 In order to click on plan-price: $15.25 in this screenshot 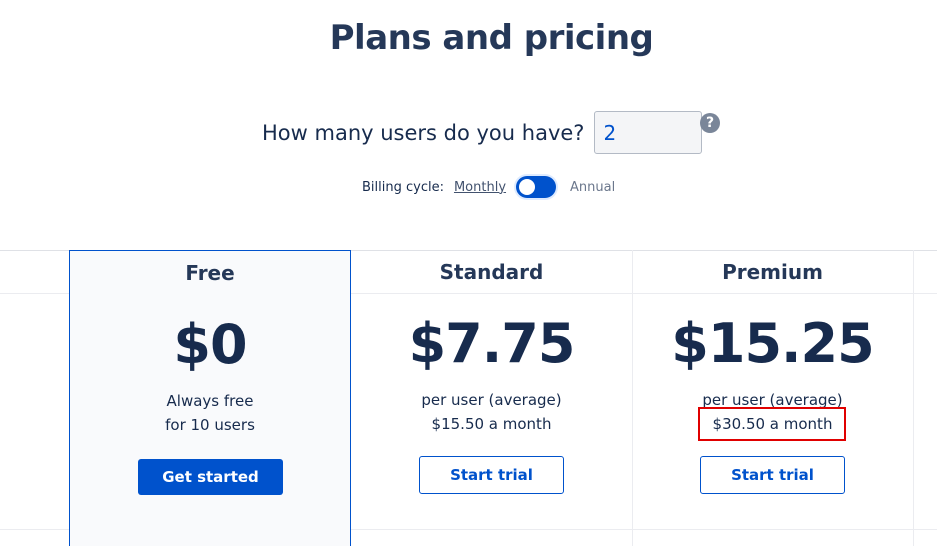, I will do `click(772, 343)`.